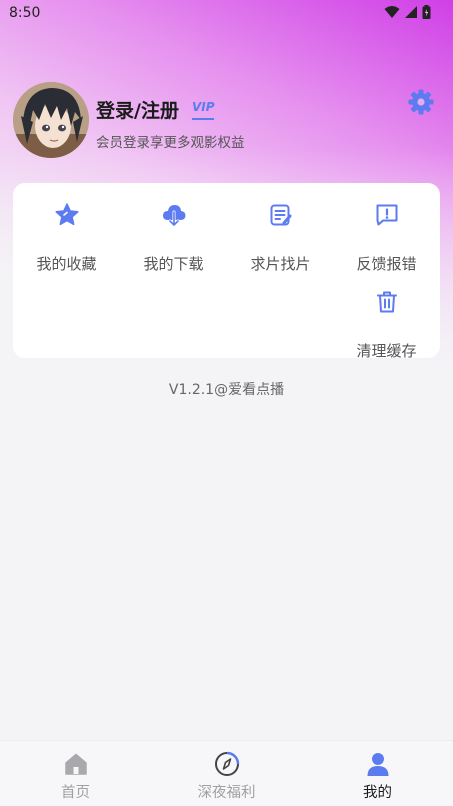 Image resolution: width=453 pixels, height=806 pixels. I want to click on avatar, so click(51, 120).